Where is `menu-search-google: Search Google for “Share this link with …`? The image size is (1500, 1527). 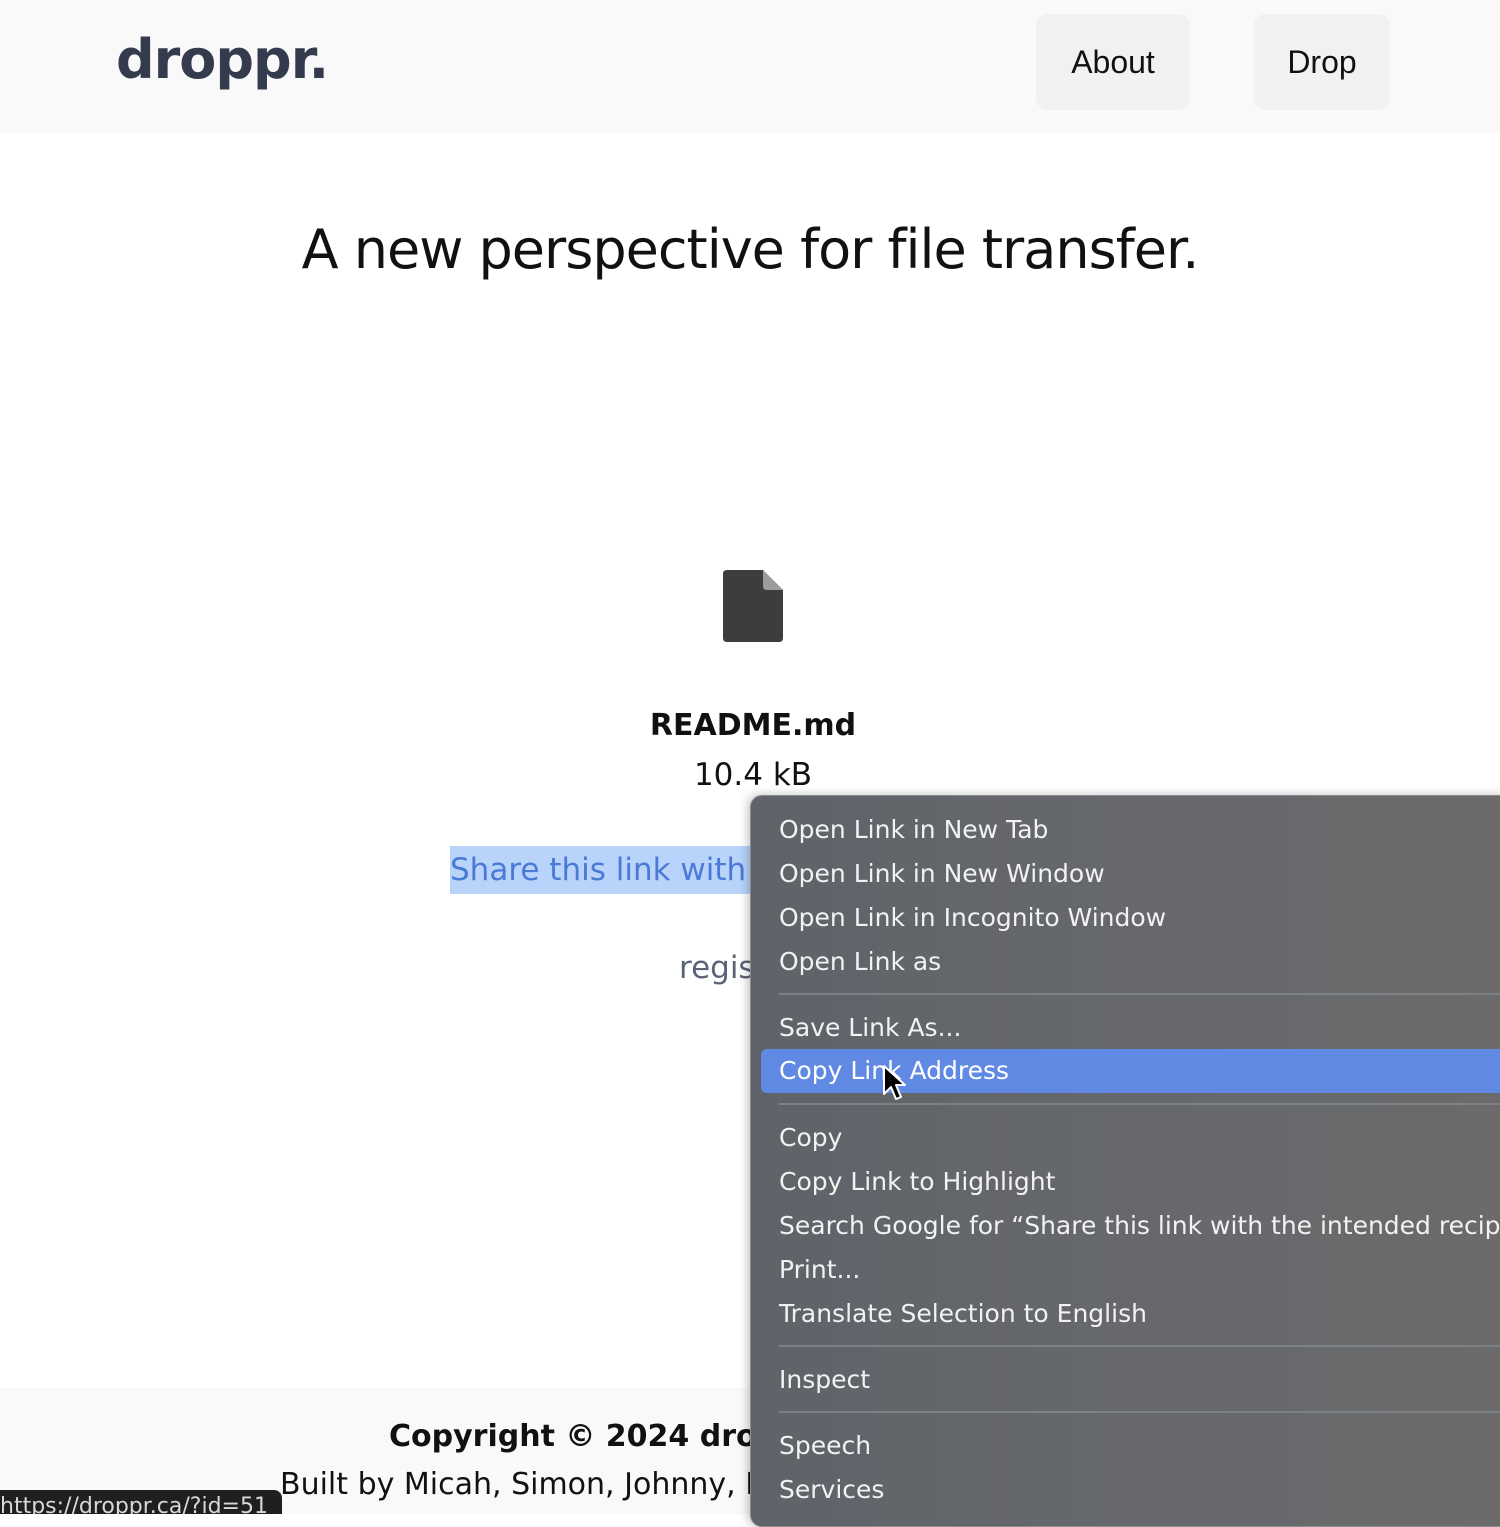 menu-search-google: Search Google for “Share this link with … is located at coordinates (1139, 1226).